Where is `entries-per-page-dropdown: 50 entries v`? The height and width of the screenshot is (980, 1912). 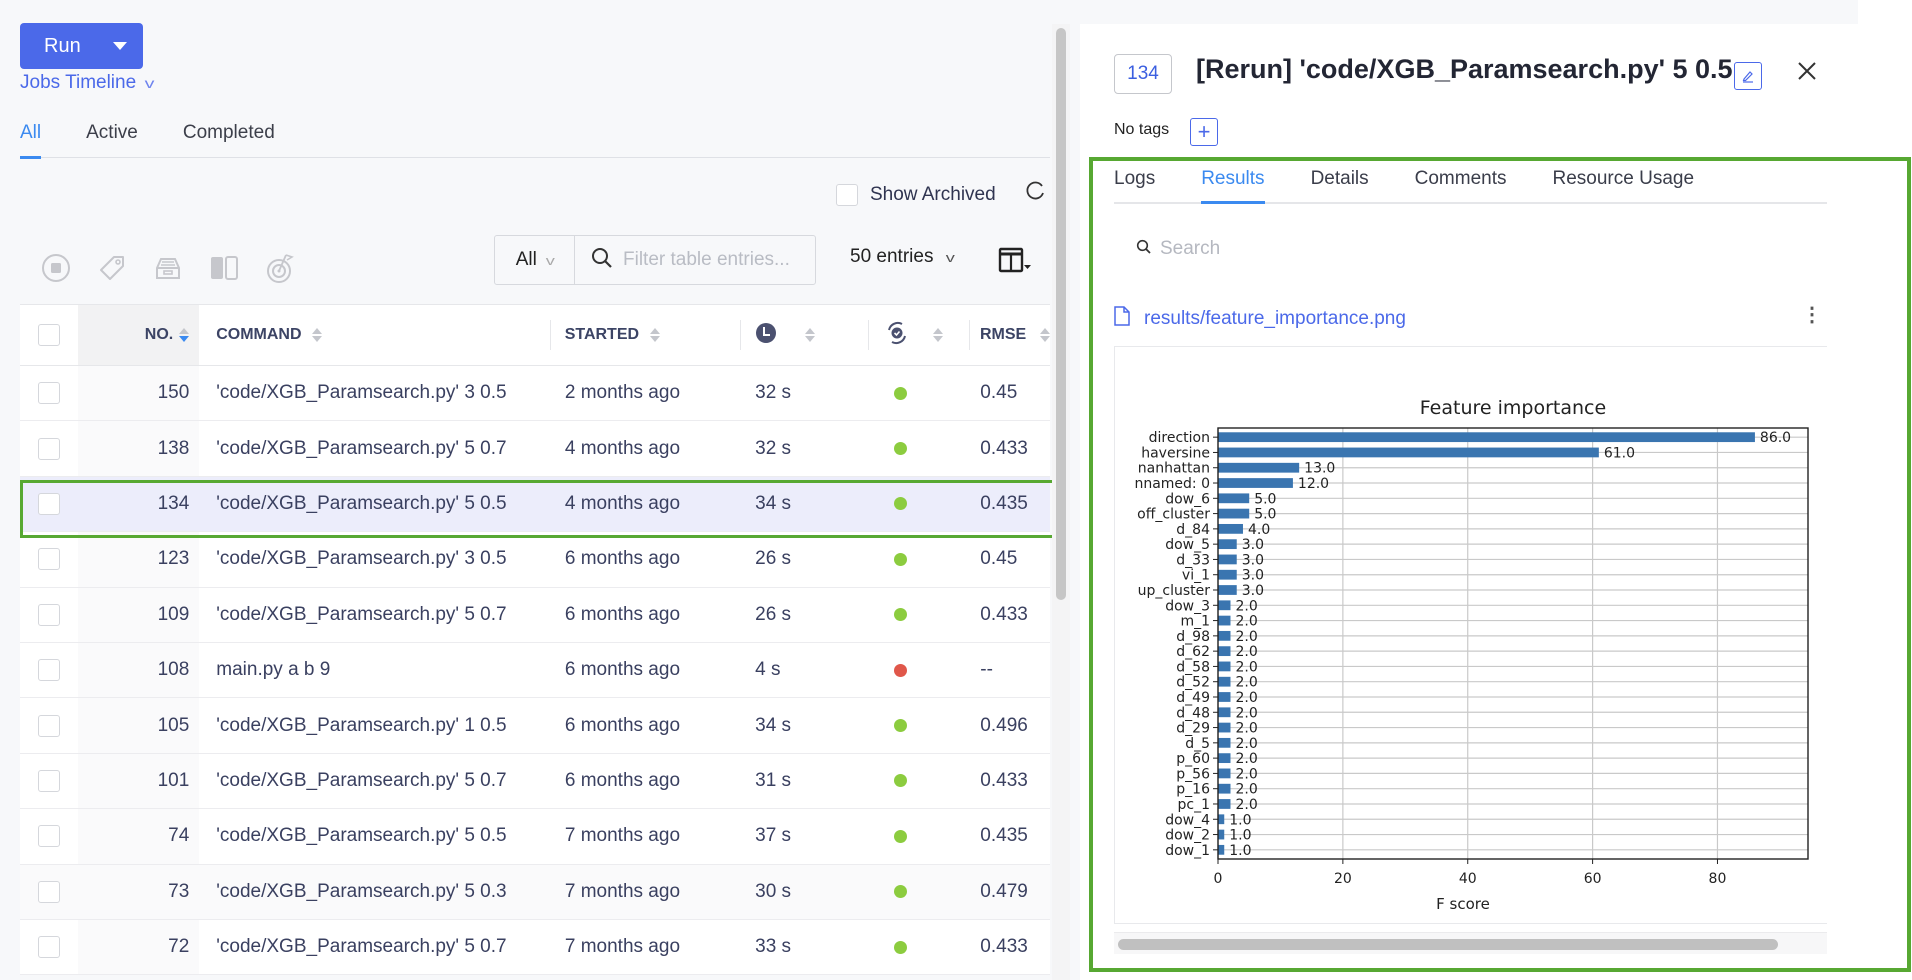 entries-per-page-dropdown: 50 entries v is located at coordinates (902, 257).